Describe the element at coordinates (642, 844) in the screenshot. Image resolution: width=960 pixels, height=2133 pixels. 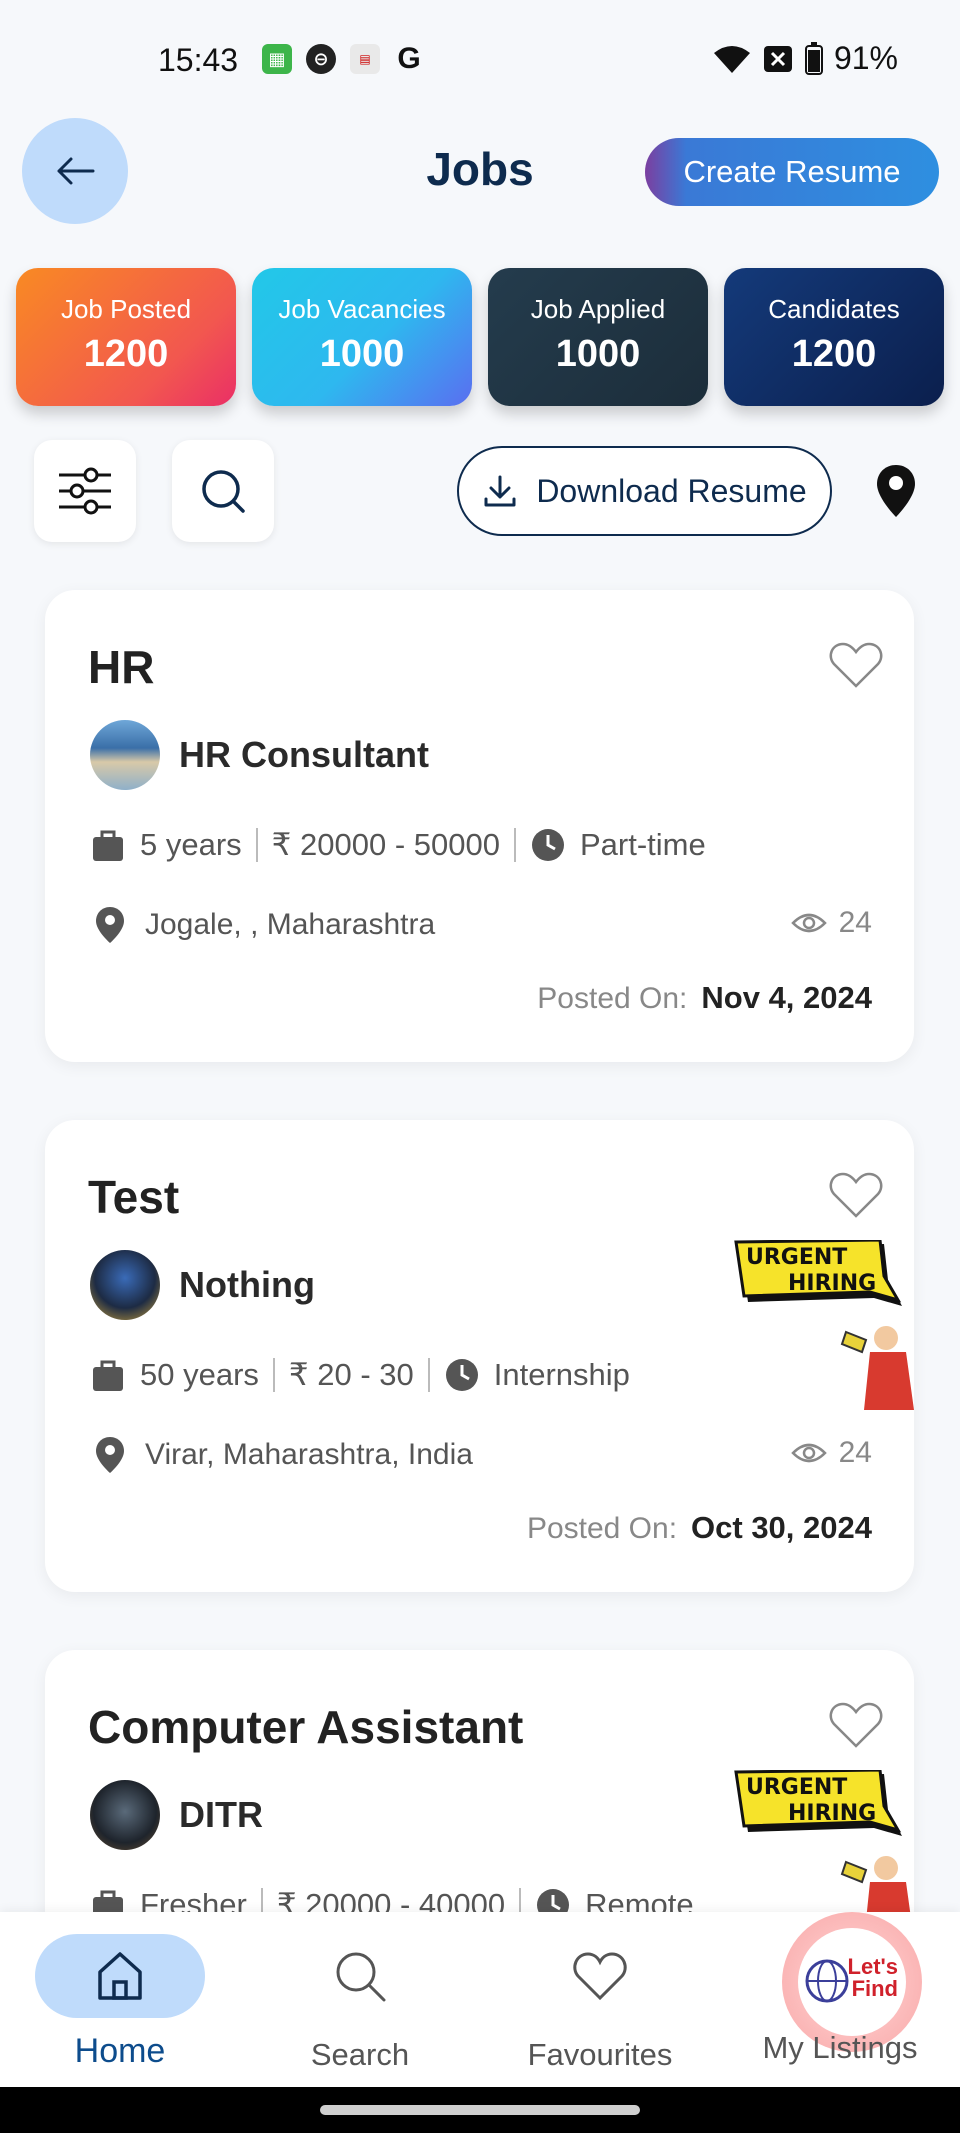
I see `job-type: Part-time` at that location.